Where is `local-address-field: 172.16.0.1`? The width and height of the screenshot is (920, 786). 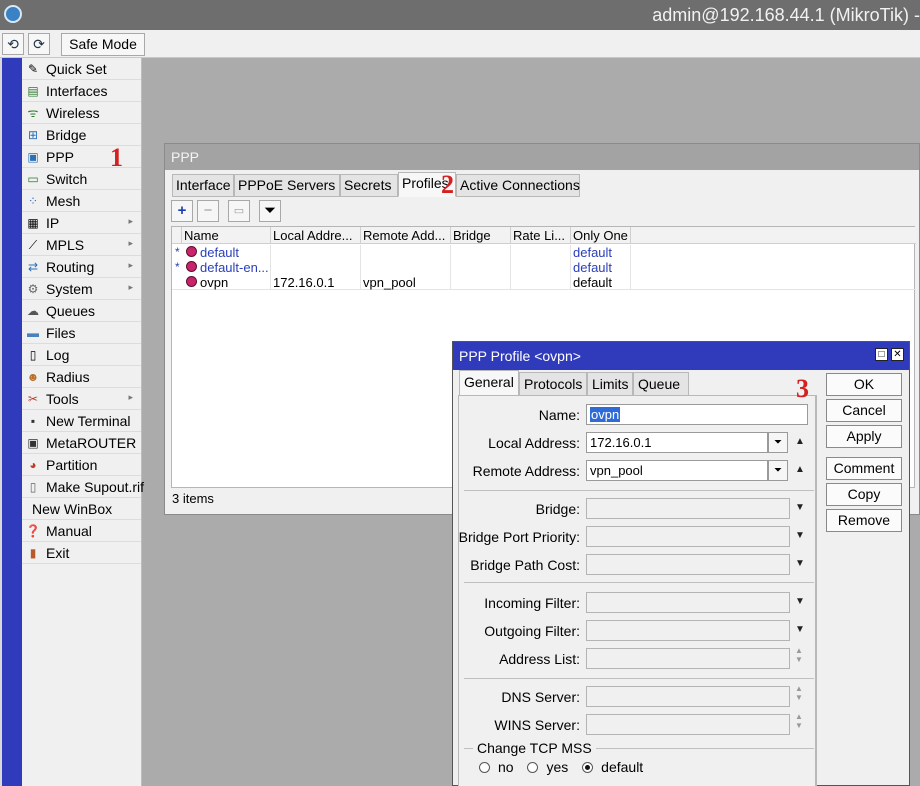 local-address-field: 172.16.0.1 is located at coordinates (677, 442).